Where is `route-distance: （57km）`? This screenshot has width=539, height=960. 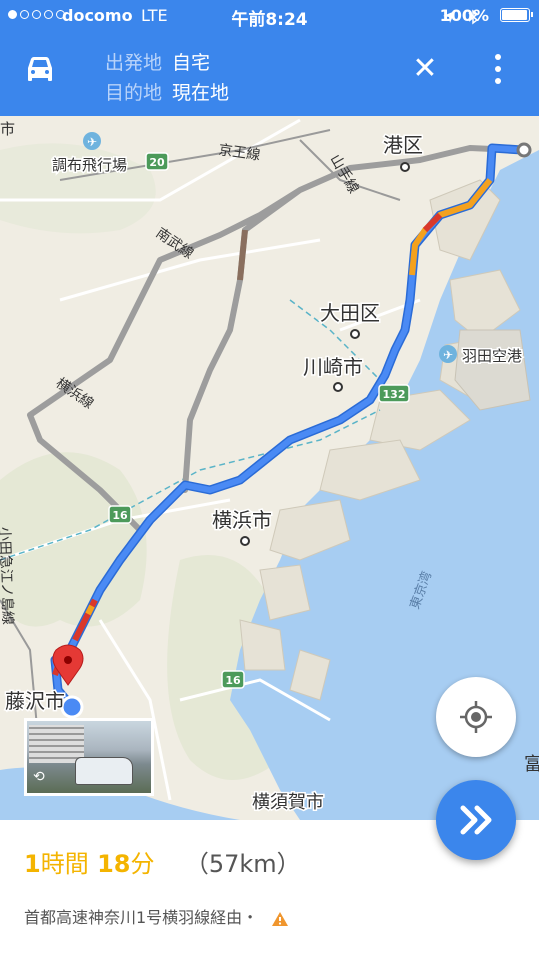 route-distance: （57km） is located at coordinates (242, 864).